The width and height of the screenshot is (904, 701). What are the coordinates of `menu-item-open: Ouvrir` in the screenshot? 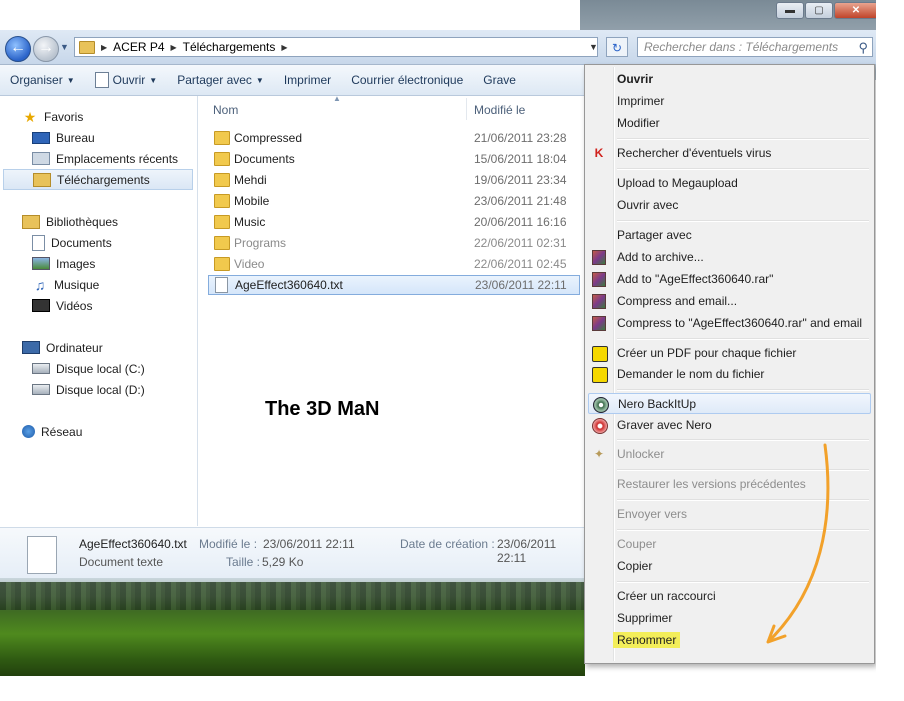 It's located at (729, 79).